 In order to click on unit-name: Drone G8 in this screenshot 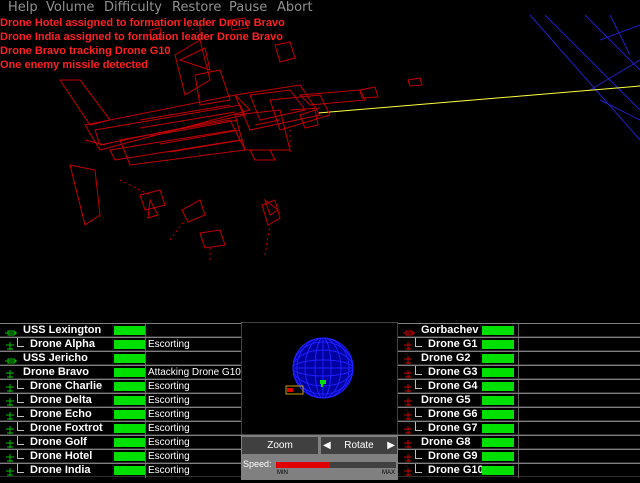, I will do `click(446, 442)`.